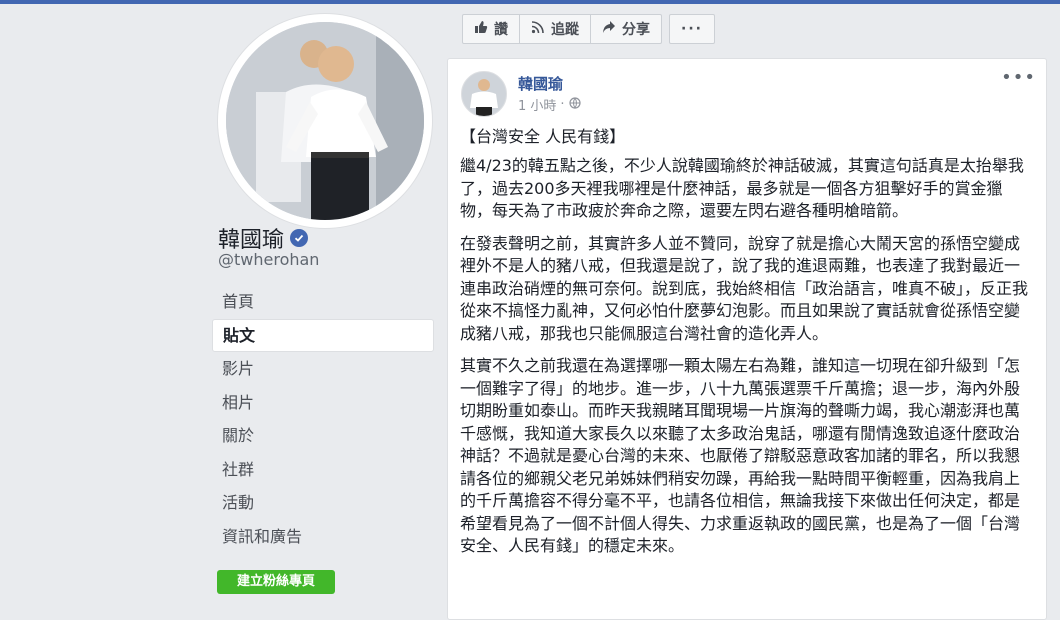  What do you see at coordinates (481, 29) in the screenshot?
I see `thumbs-up-icon` at bounding box center [481, 29].